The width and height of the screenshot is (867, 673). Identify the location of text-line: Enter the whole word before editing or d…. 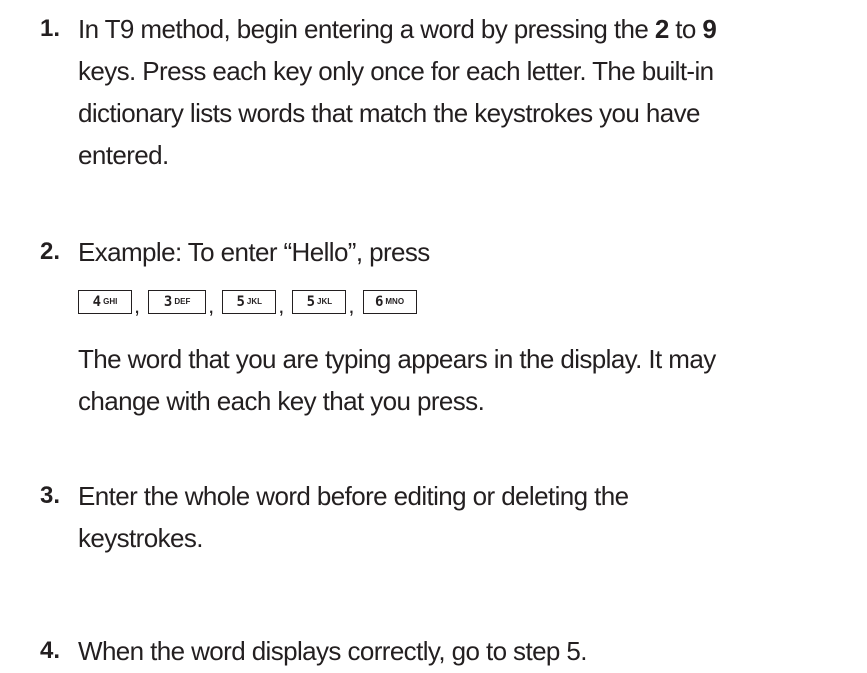
(353, 496).